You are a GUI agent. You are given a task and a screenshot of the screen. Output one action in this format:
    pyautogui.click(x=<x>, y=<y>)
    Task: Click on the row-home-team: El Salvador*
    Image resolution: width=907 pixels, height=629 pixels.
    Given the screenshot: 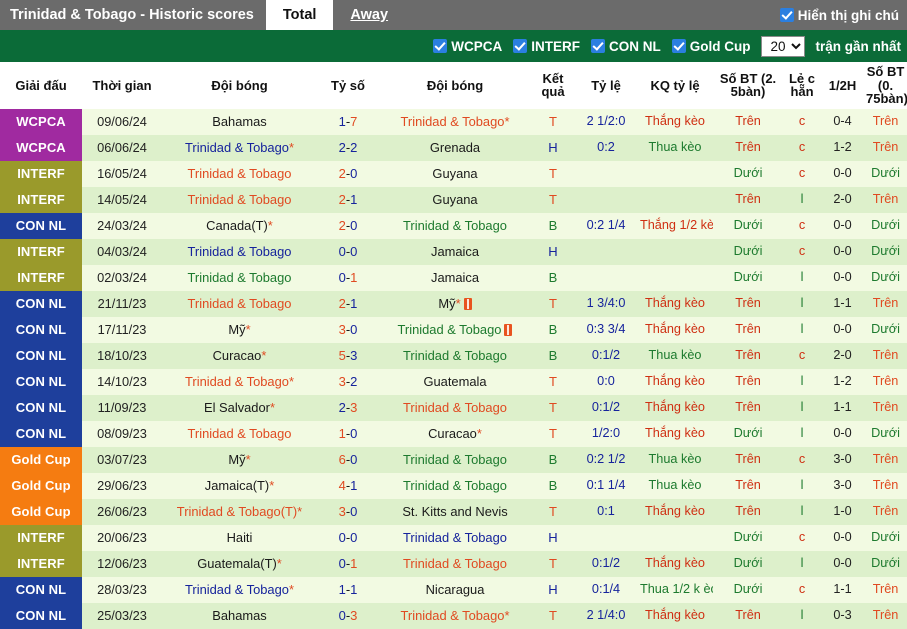 What is the action you would take?
    pyautogui.click(x=239, y=407)
    